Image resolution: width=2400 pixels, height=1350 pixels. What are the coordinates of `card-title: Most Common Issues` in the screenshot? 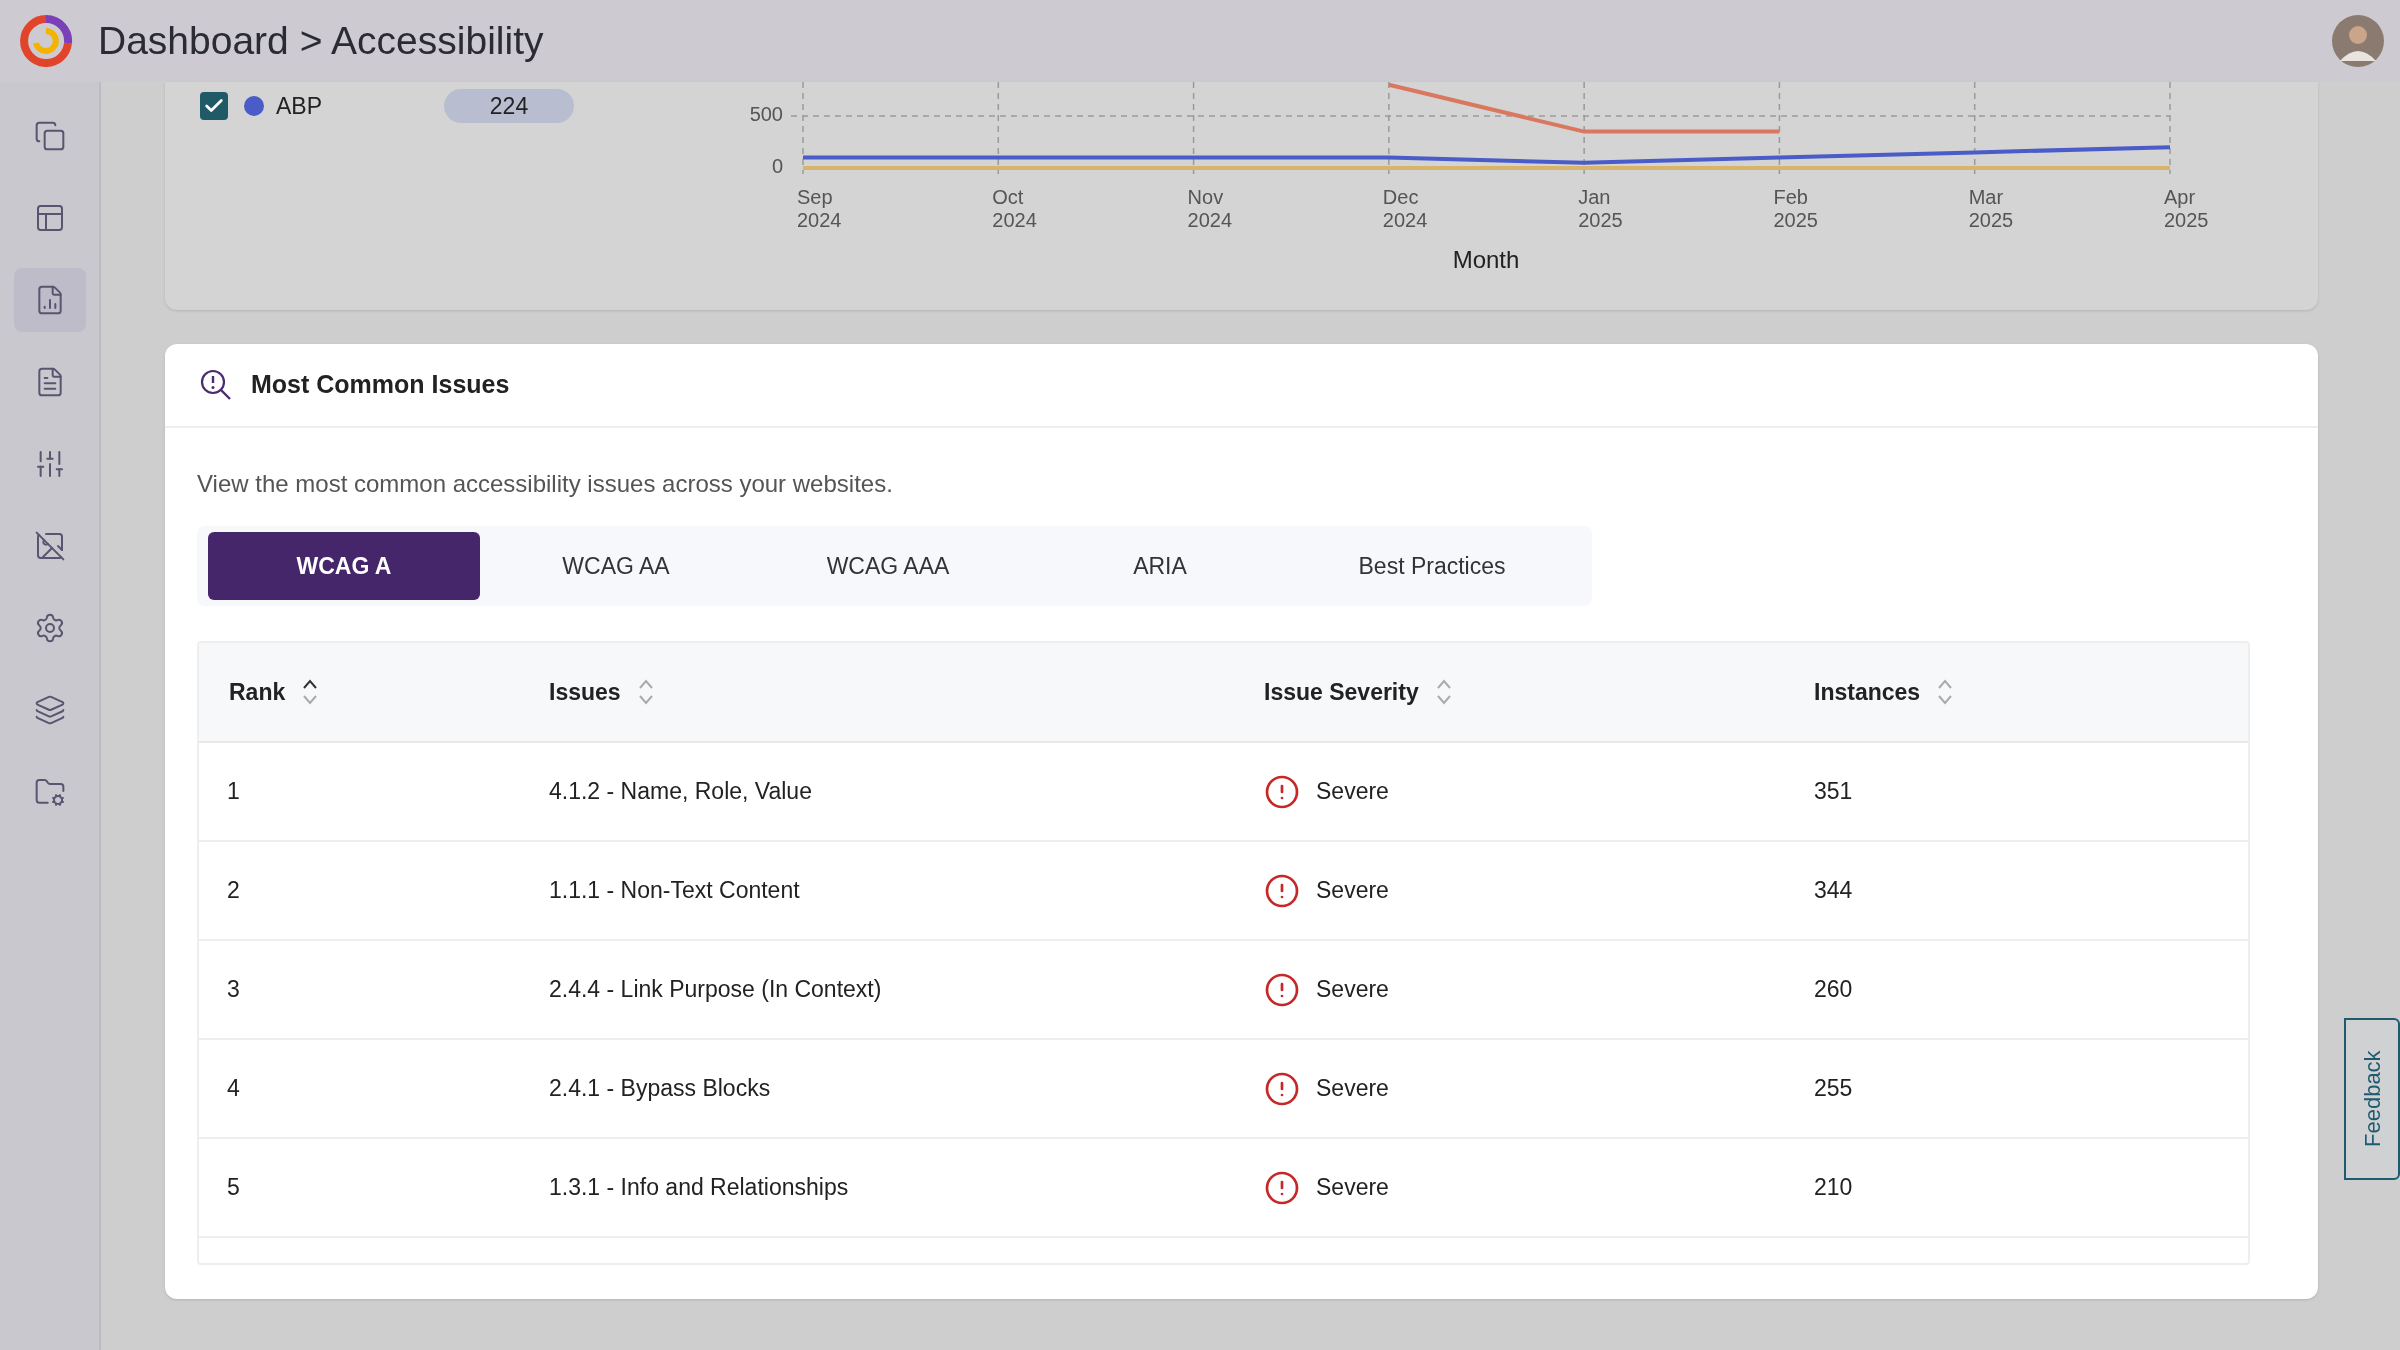 It's located at (380, 385).